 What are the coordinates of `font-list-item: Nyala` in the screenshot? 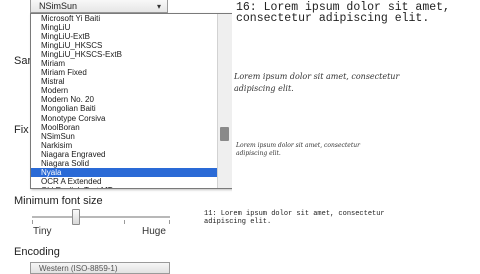 It's located at (125, 172).